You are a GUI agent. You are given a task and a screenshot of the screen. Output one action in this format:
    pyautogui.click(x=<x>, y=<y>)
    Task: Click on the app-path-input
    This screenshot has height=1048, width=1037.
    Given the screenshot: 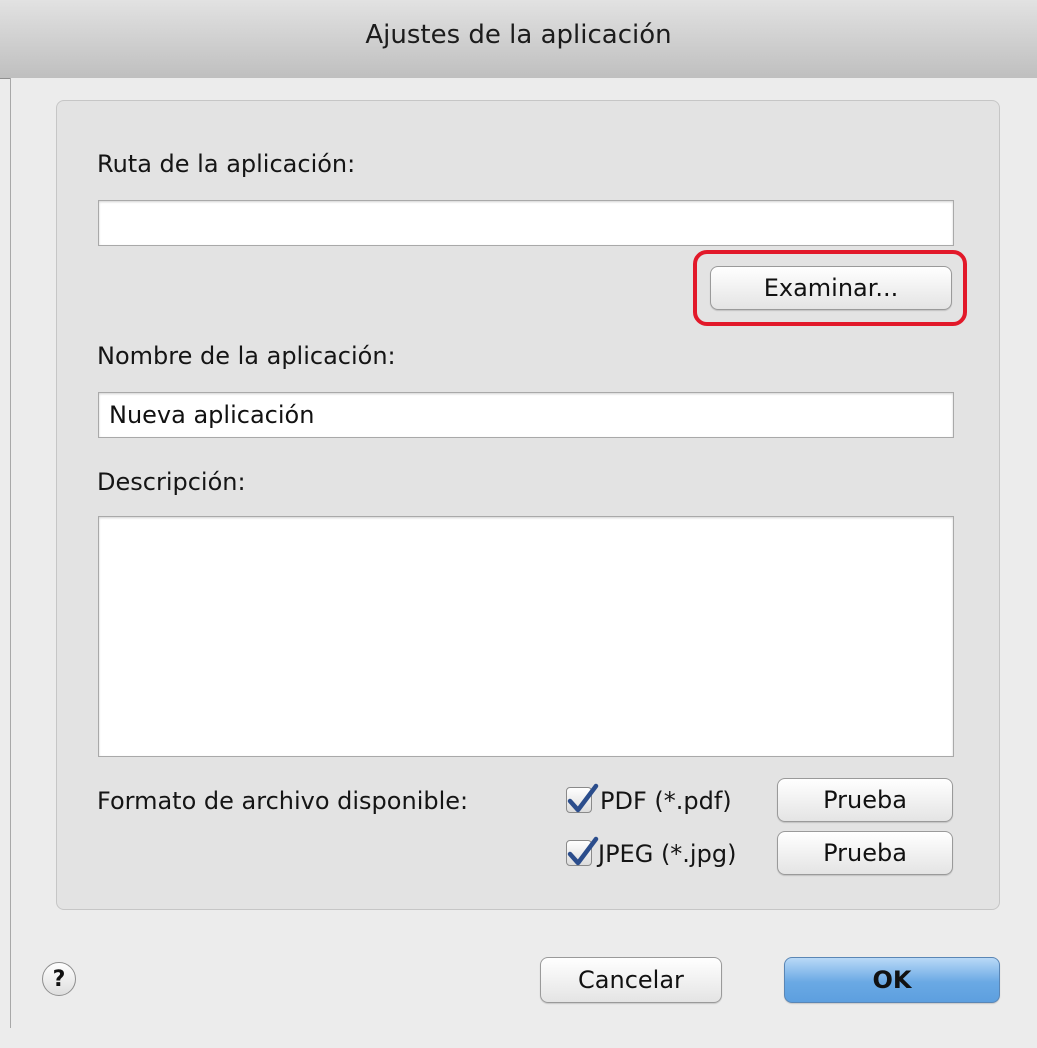 What is the action you would take?
    pyautogui.click(x=526, y=223)
    